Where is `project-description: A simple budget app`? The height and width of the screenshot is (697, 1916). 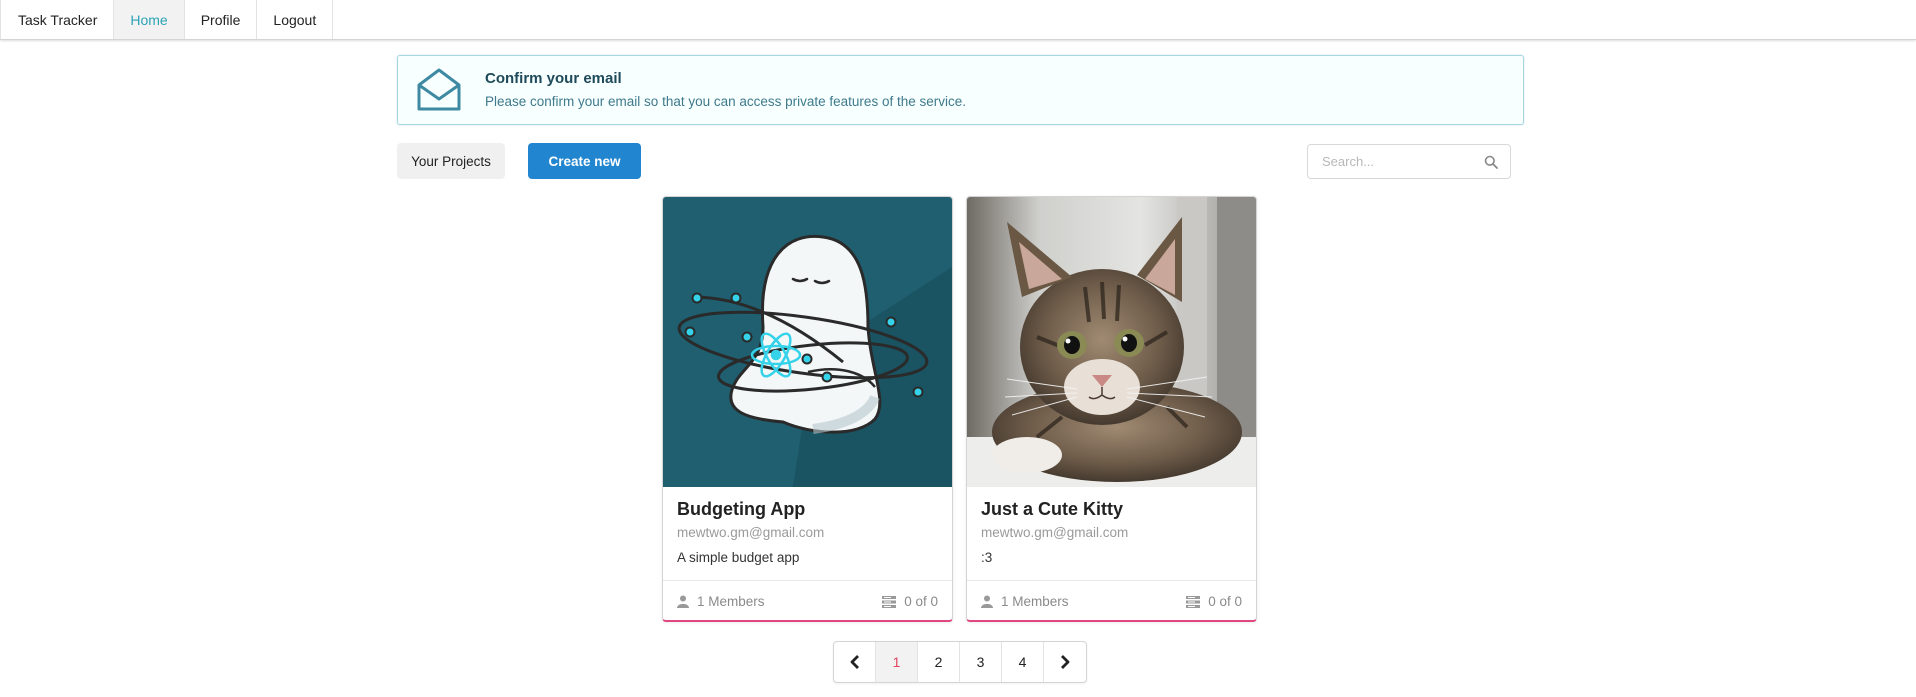 project-description: A simple budget app is located at coordinates (738, 557).